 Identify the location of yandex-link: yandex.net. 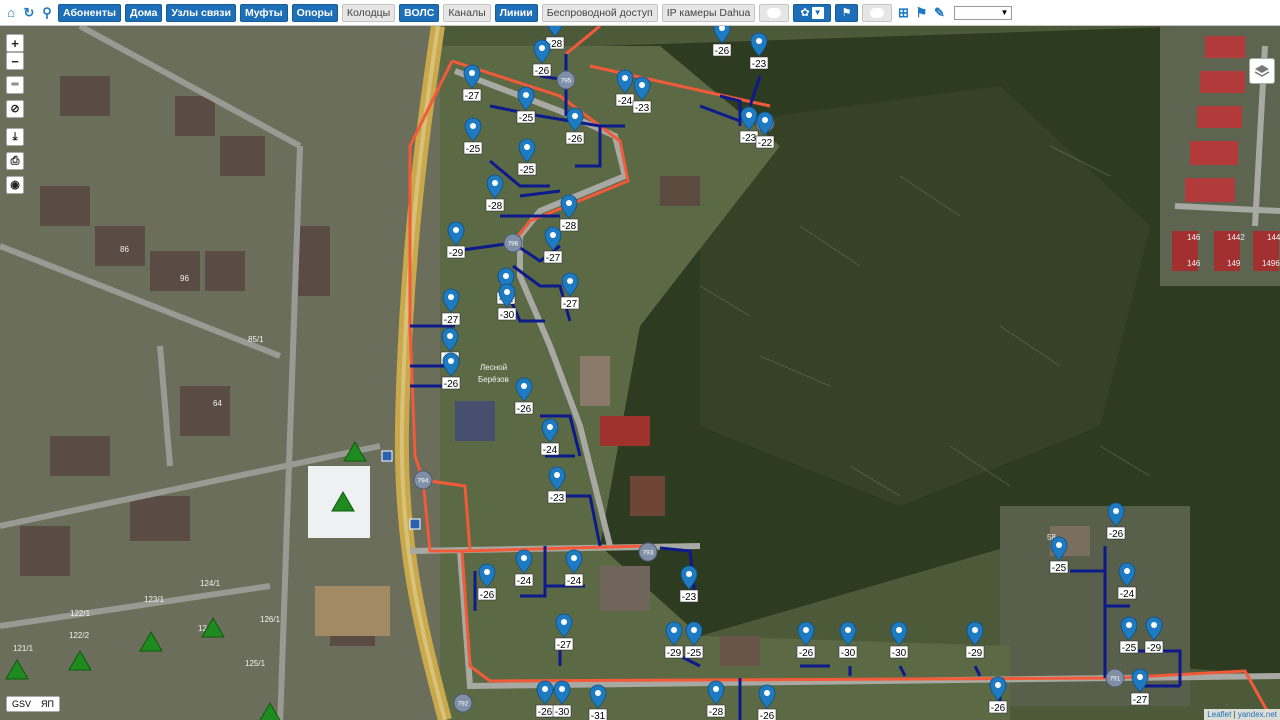
(1257, 714).